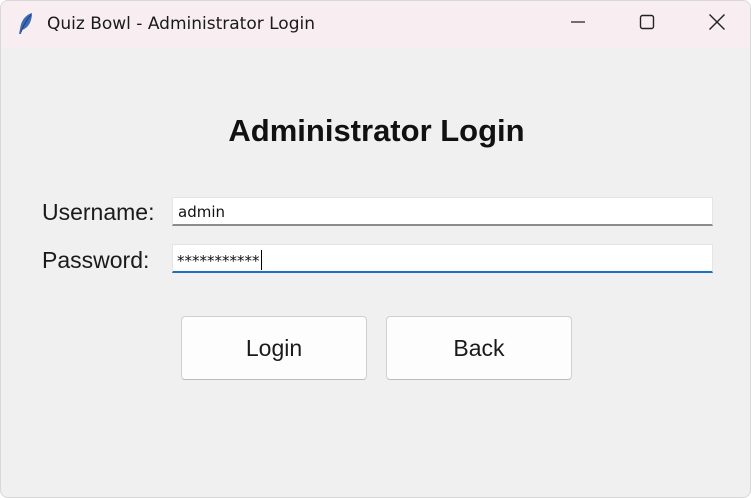 The height and width of the screenshot is (498, 751). What do you see at coordinates (442, 211) in the screenshot?
I see `username-input: admin` at bounding box center [442, 211].